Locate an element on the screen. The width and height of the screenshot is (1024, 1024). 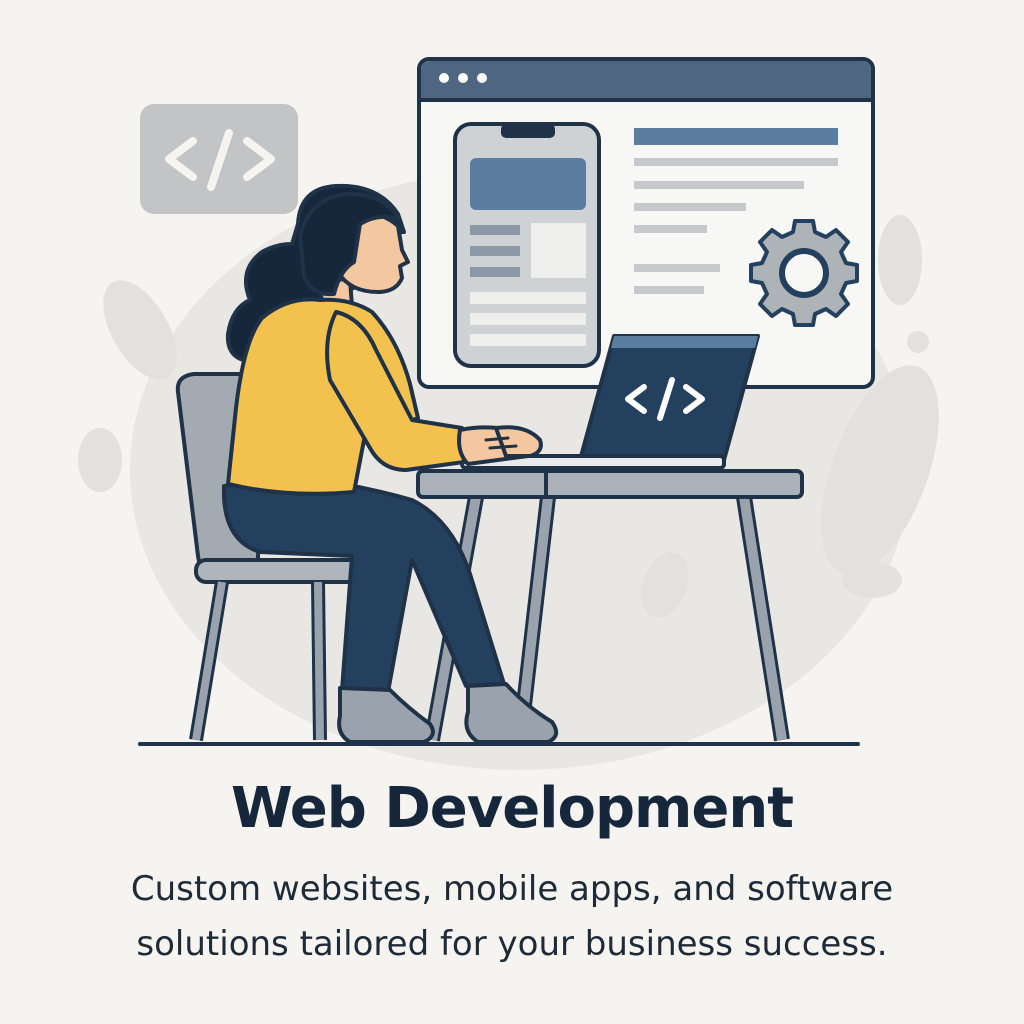
phone-mockup is located at coordinates (527, 245).